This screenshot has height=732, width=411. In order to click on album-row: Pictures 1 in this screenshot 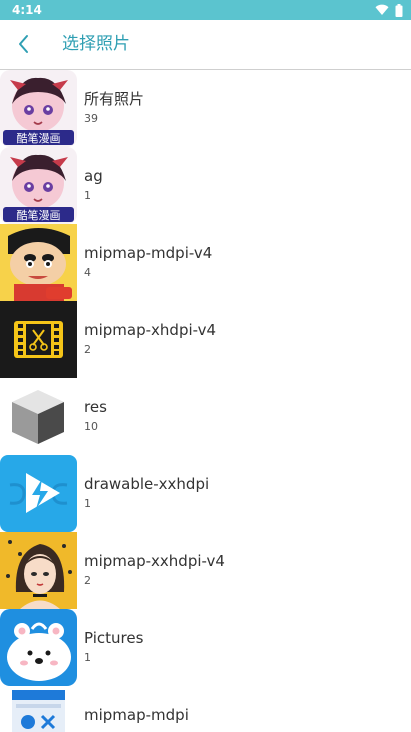, I will do `click(205, 647)`.